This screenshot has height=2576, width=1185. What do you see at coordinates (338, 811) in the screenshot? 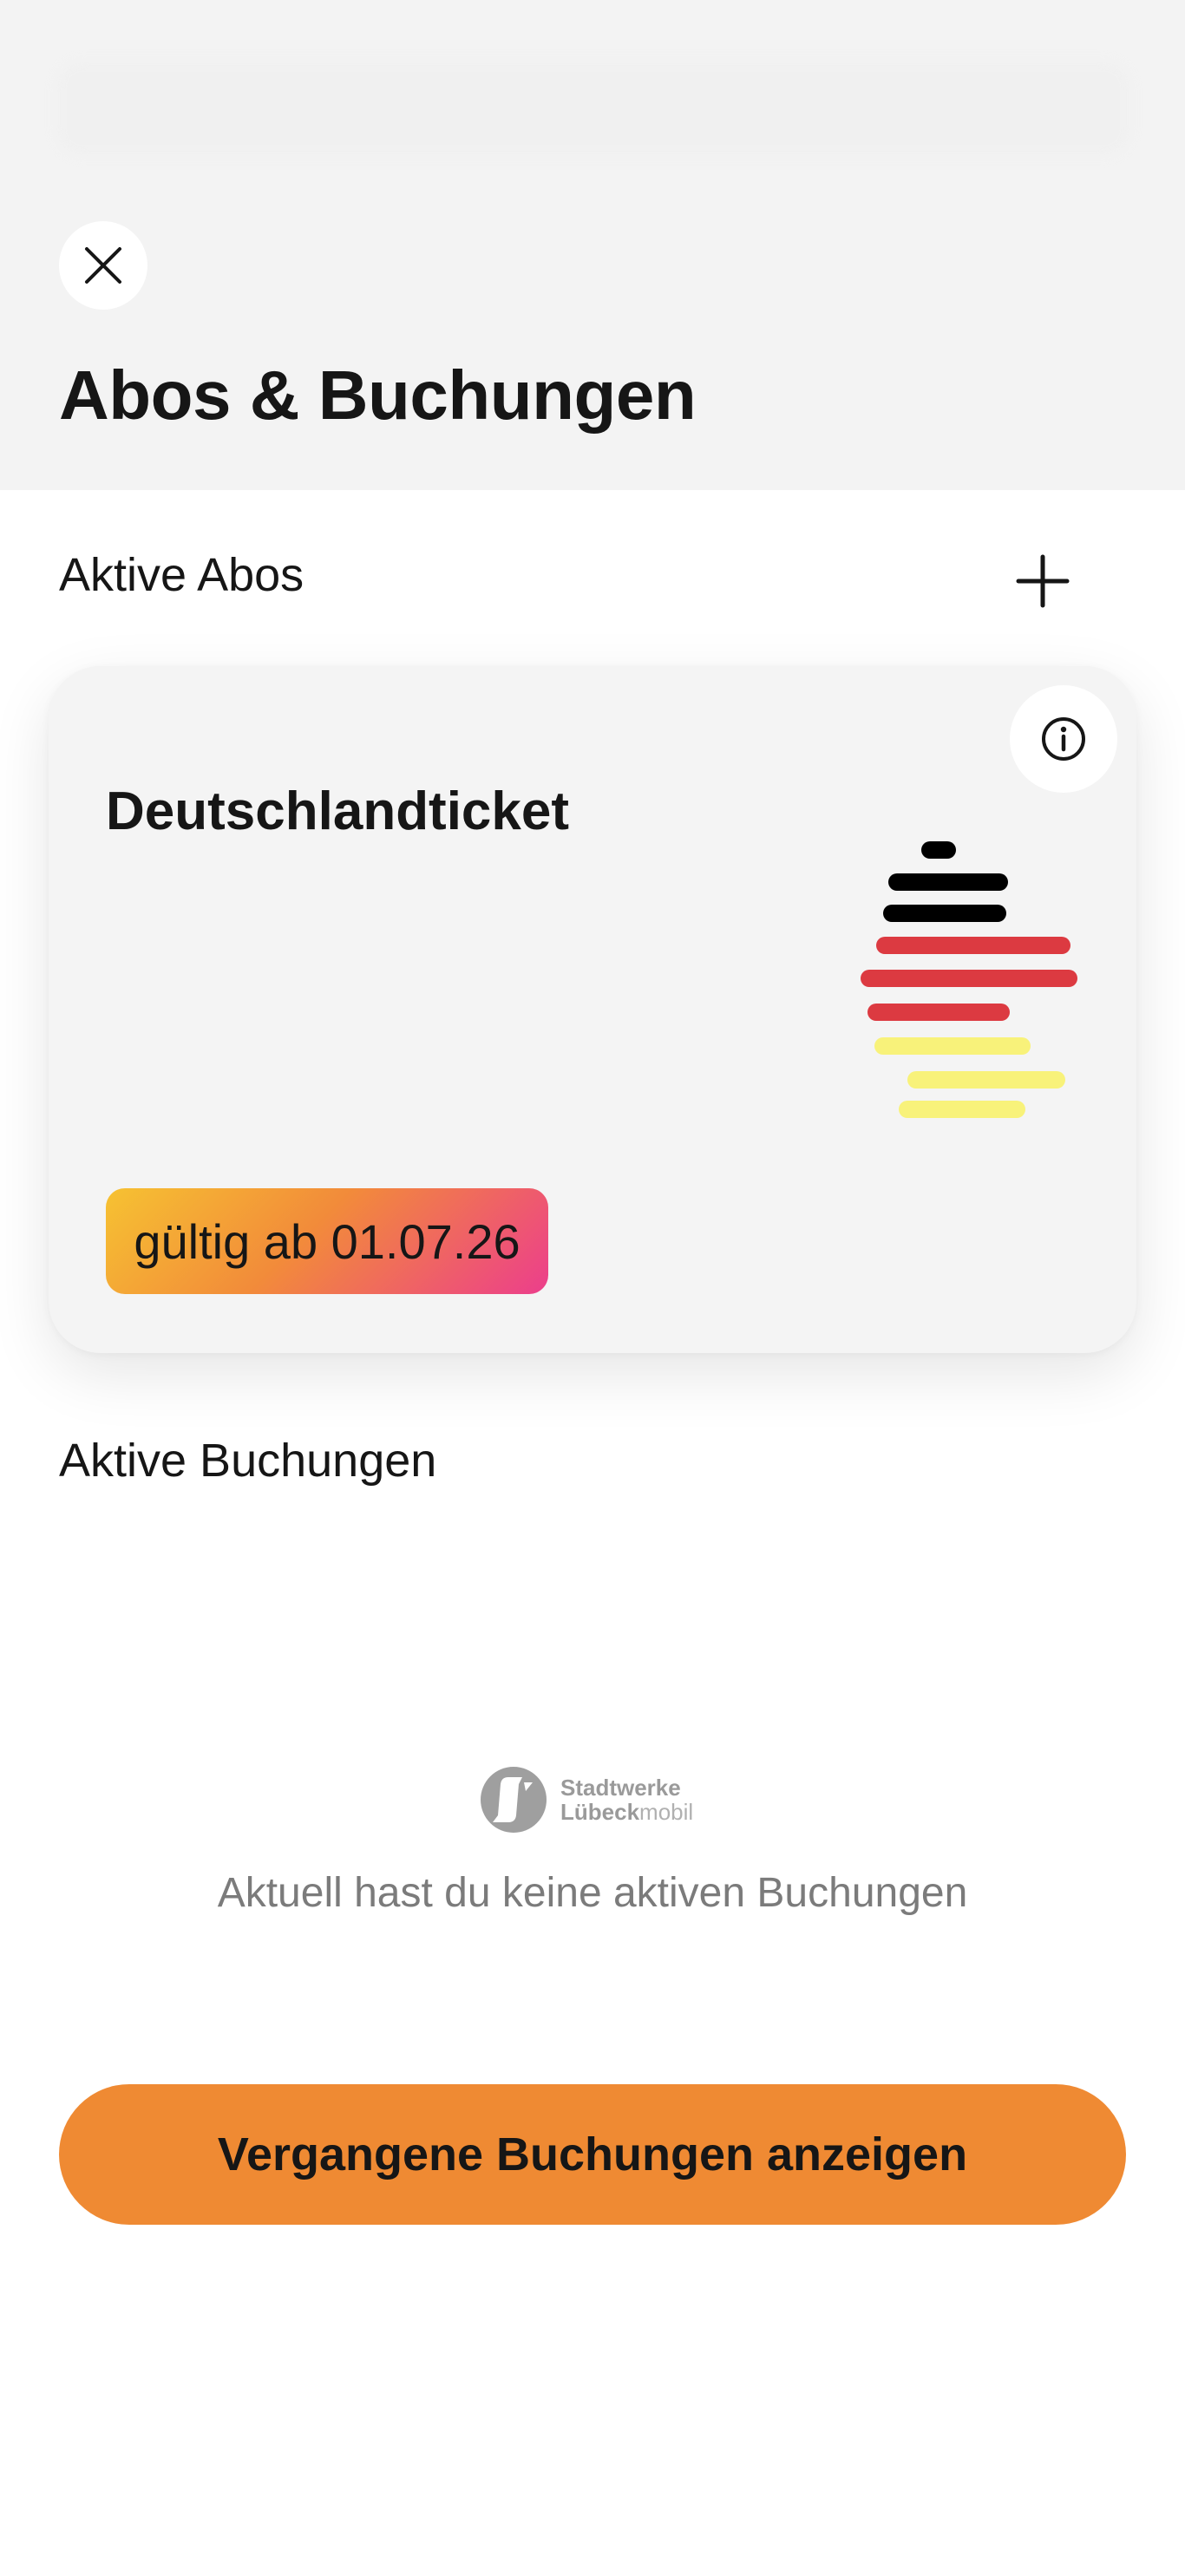
I see `ticket-name: Deutschlandticket` at bounding box center [338, 811].